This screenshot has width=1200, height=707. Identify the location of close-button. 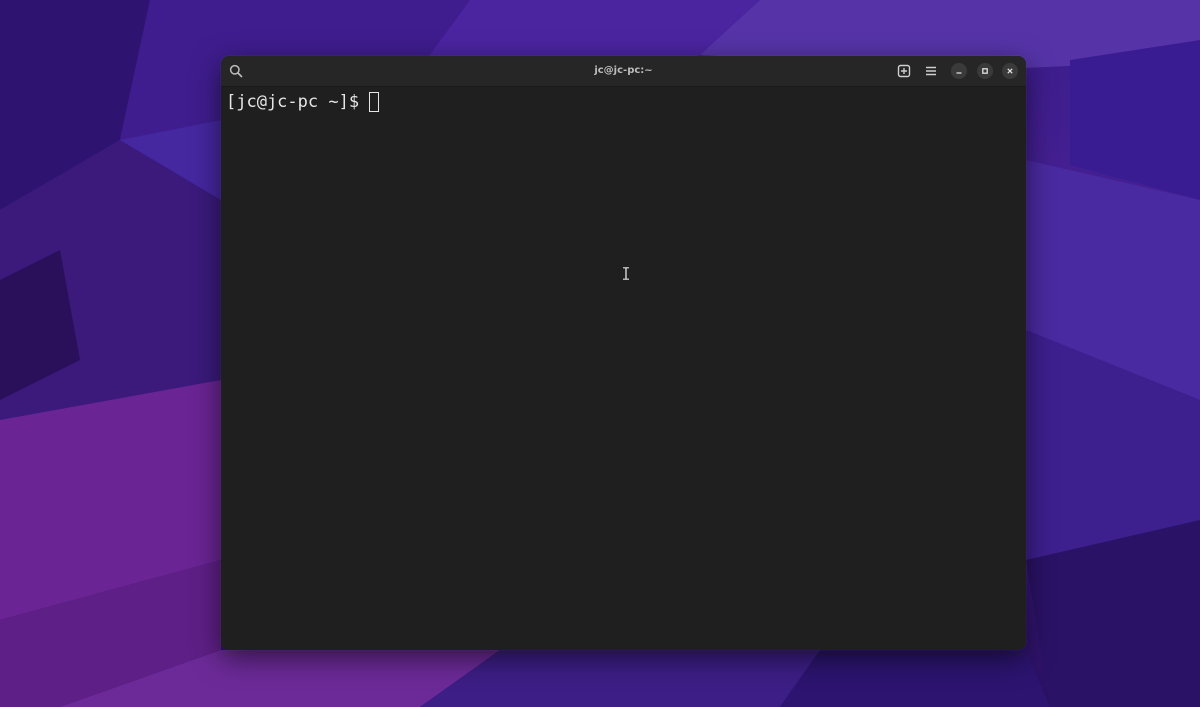
(1010, 71).